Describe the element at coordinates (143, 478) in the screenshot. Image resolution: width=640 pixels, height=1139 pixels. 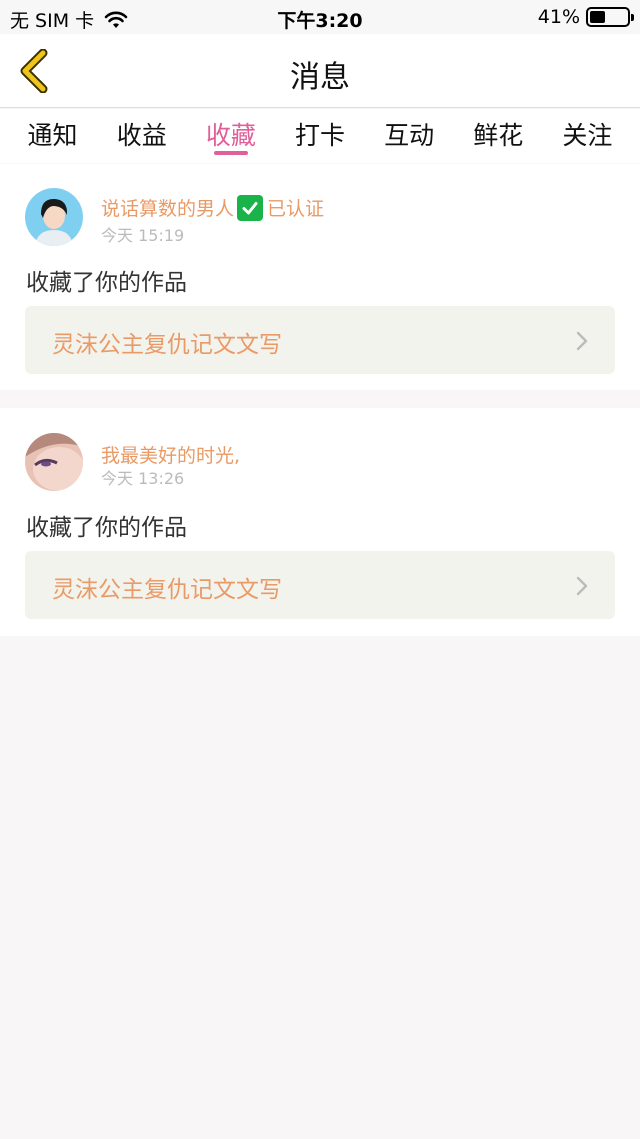
I see `message-time: 今天 13:26` at that location.